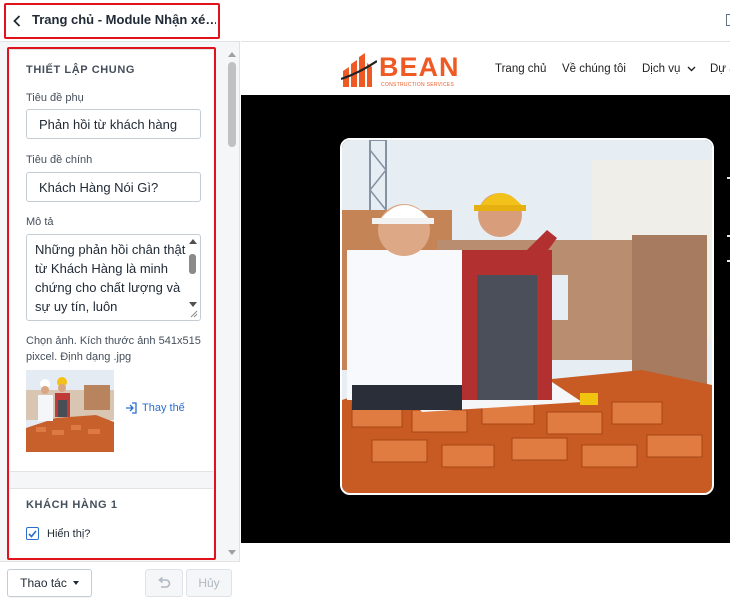 Image resolution: width=730 pixels, height=602 pixels. I want to click on undo-button, so click(164, 583).